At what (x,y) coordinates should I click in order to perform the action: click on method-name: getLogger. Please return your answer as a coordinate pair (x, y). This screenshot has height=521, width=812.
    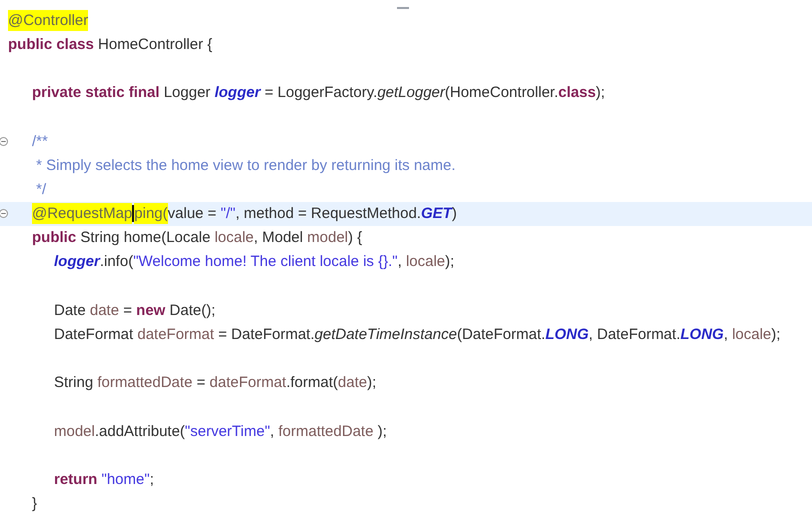
    Looking at the image, I should click on (411, 93).